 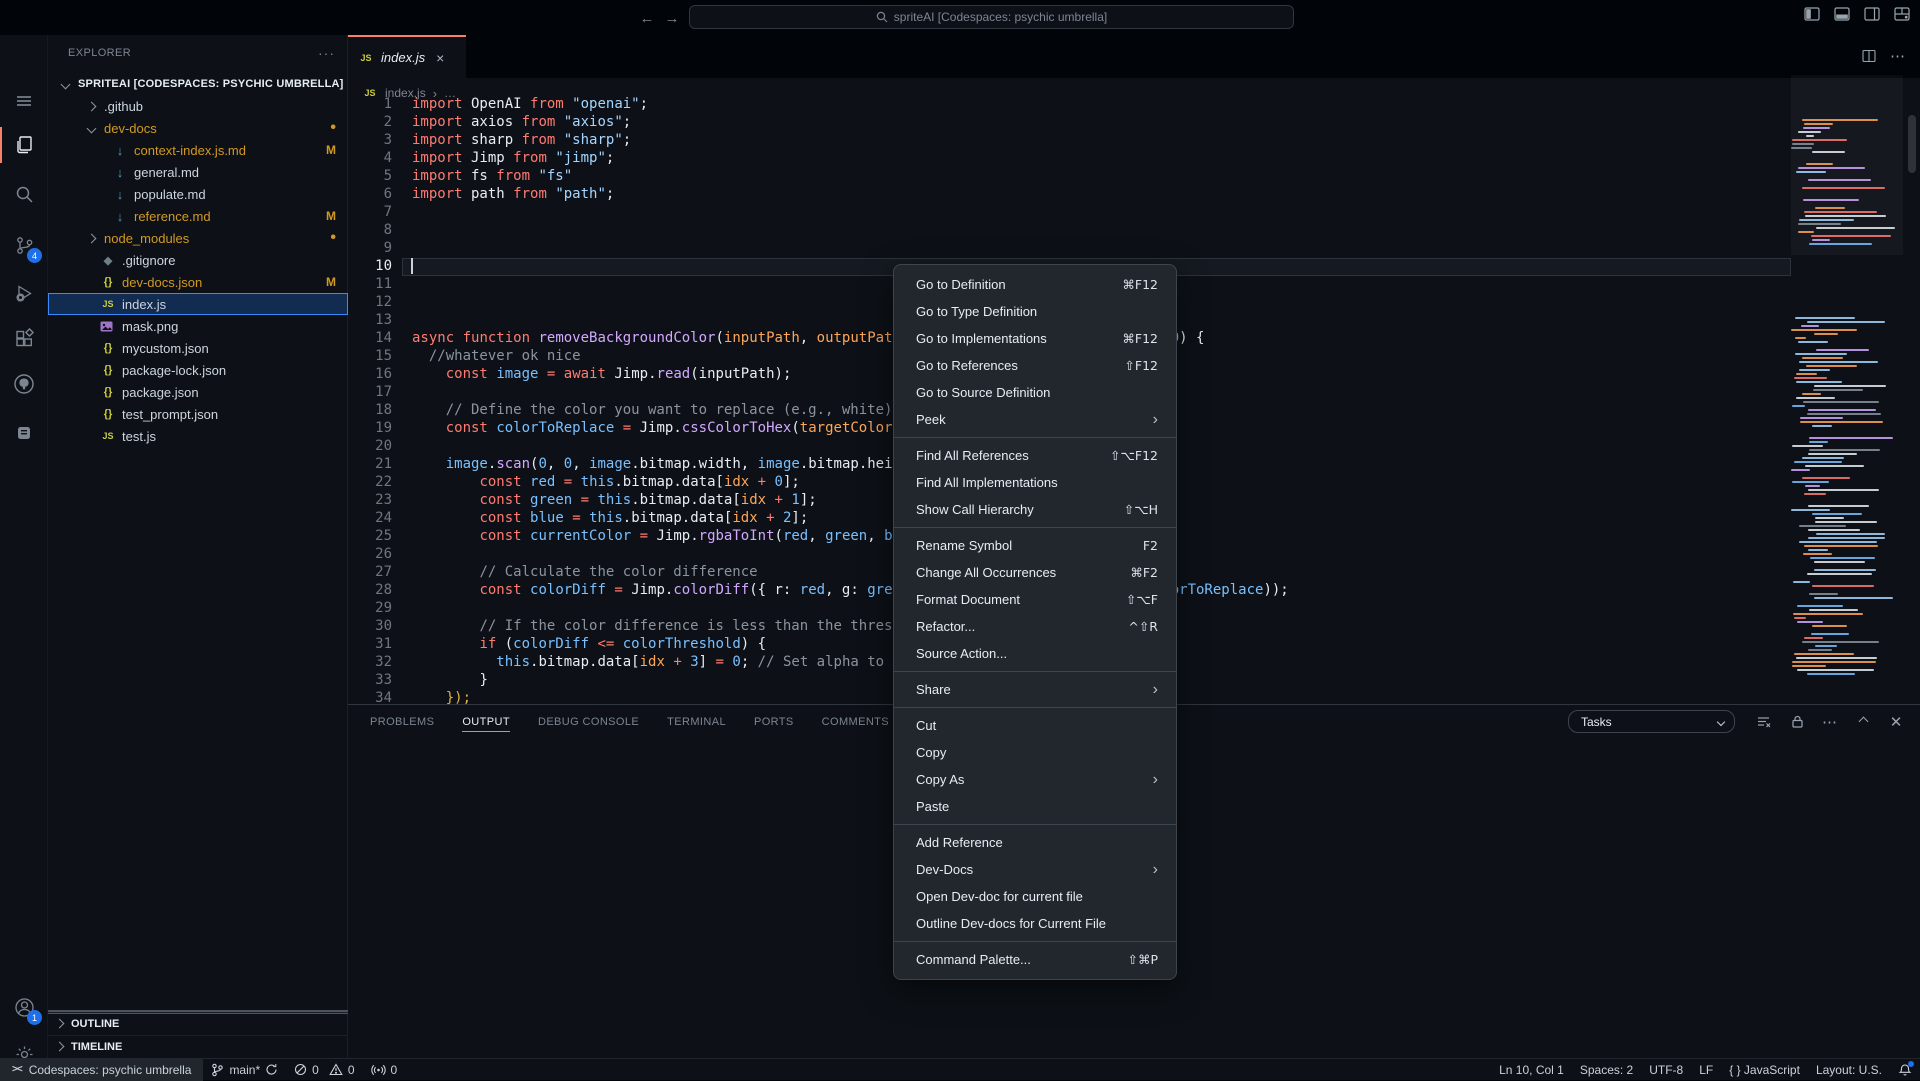 What do you see at coordinates (198, 260) in the screenshot?
I see `tree-item--gitignore: ◆ .gitignore` at bounding box center [198, 260].